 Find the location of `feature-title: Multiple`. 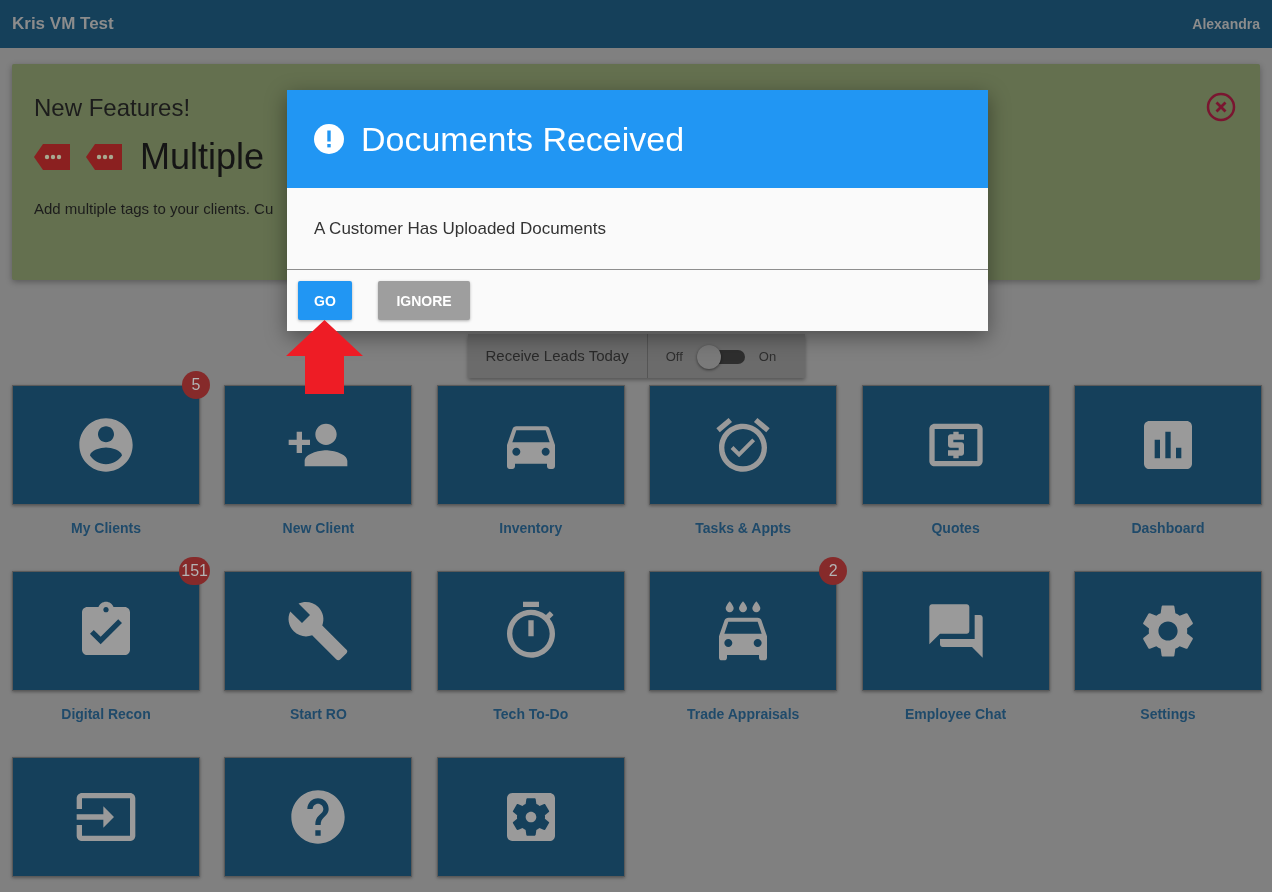

feature-title: Multiple is located at coordinates (202, 157).